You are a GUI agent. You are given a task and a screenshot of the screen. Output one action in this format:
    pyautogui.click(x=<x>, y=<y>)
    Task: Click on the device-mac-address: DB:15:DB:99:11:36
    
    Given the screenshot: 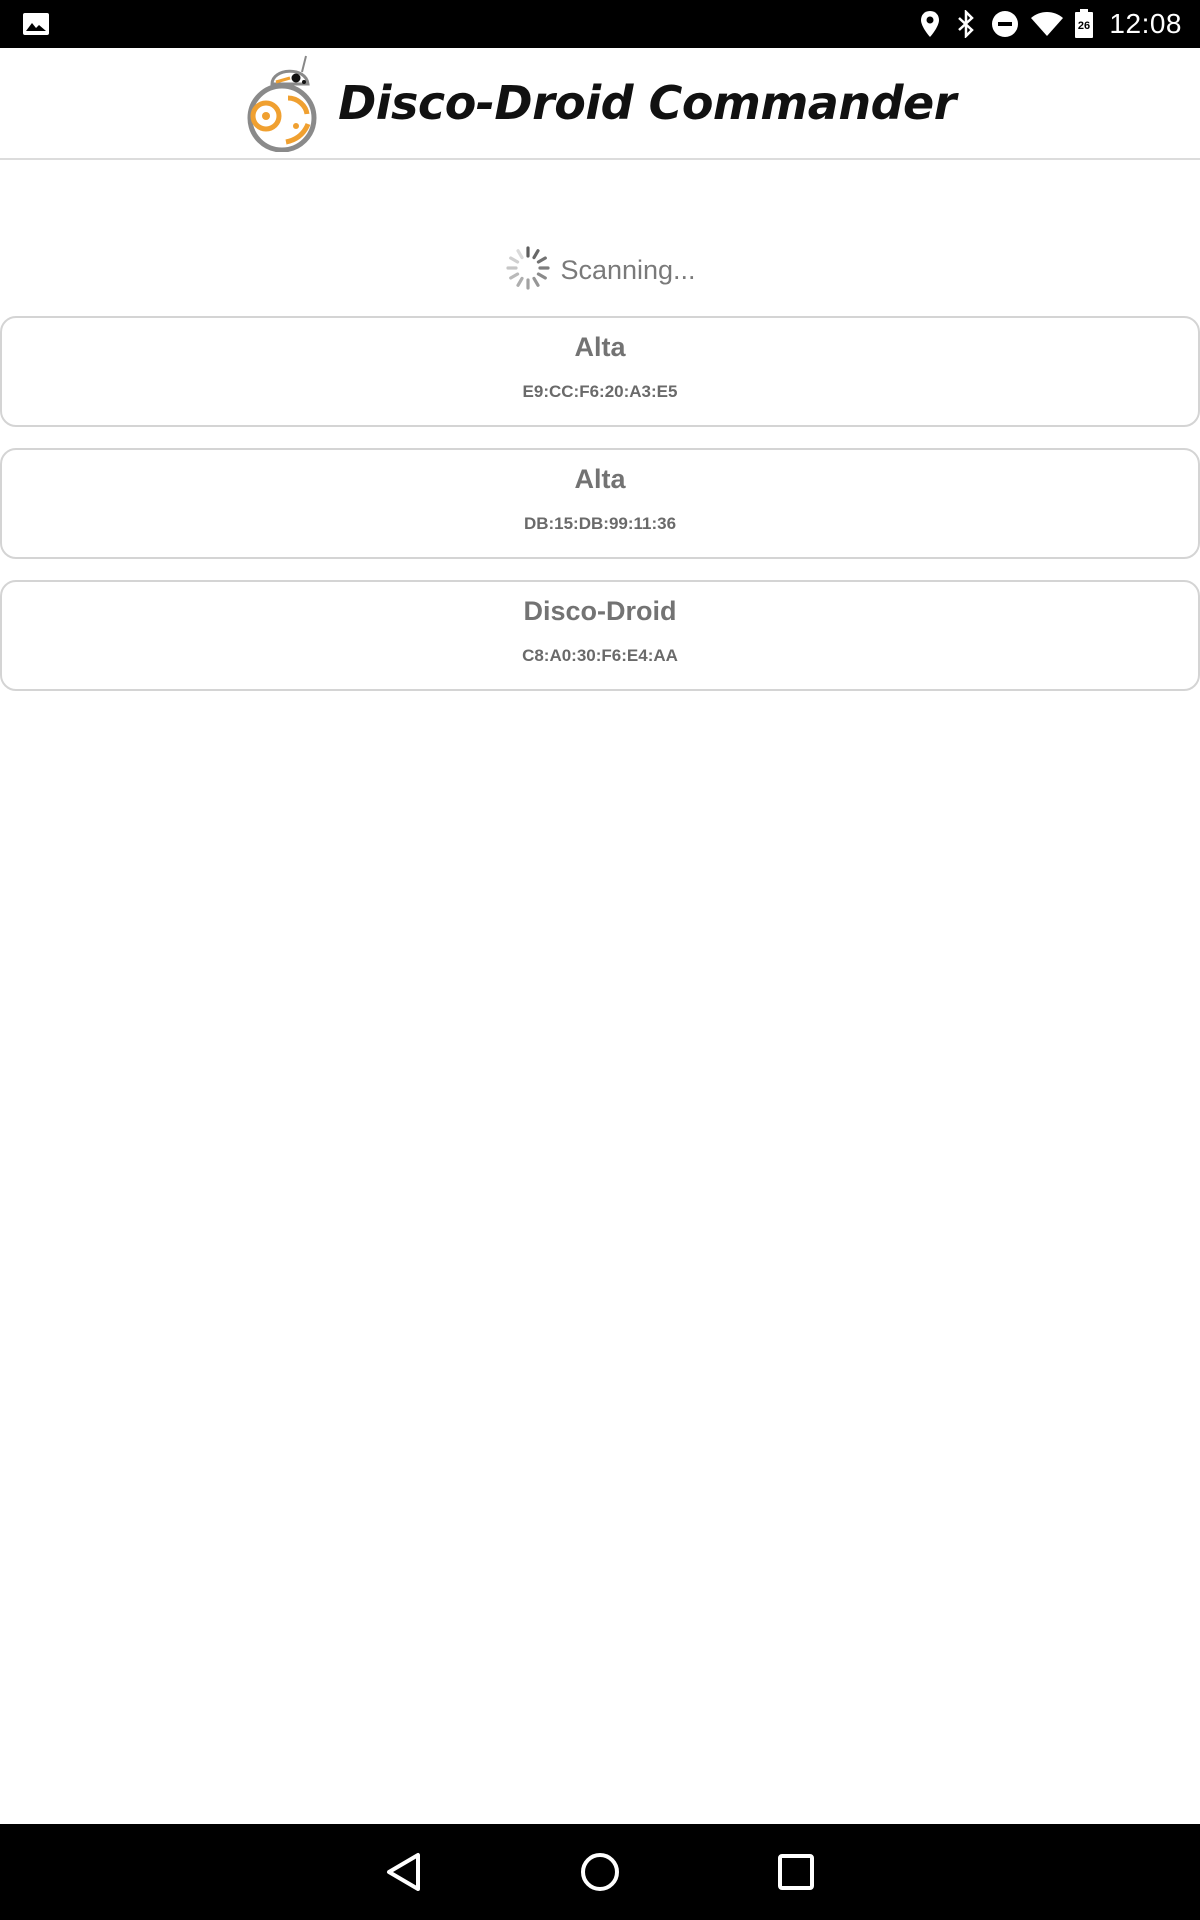 What is the action you would take?
    pyautogui.click(x=600, y=523)
    